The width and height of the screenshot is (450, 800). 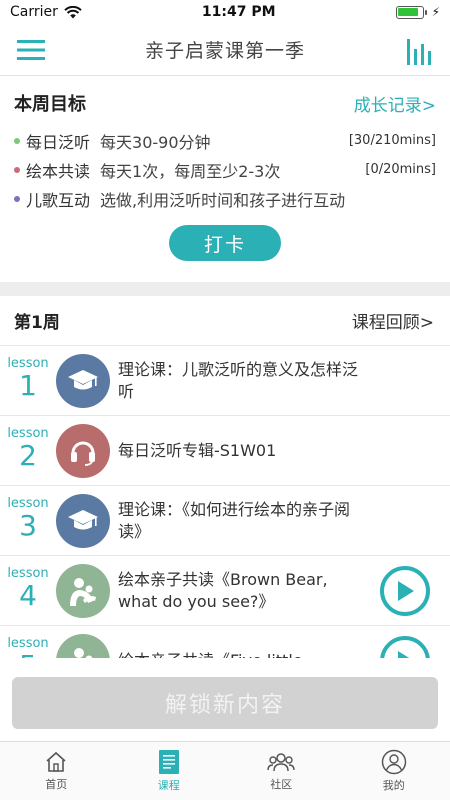 What do you see at coordinates (58, 200) in the screenshot?
I see `goal-name: 儿歌互动` at bounding box center [58, 200].